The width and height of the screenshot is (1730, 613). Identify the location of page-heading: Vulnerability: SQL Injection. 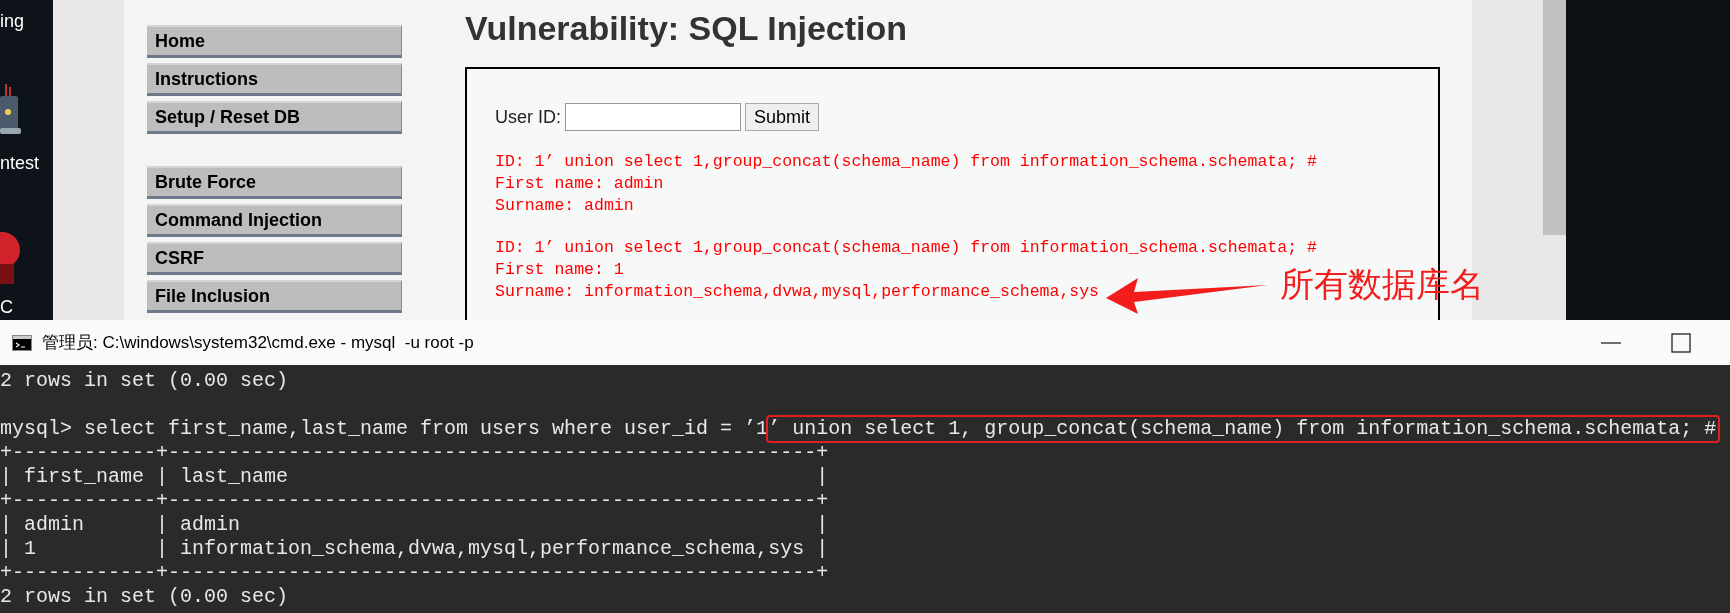
(687, 28).